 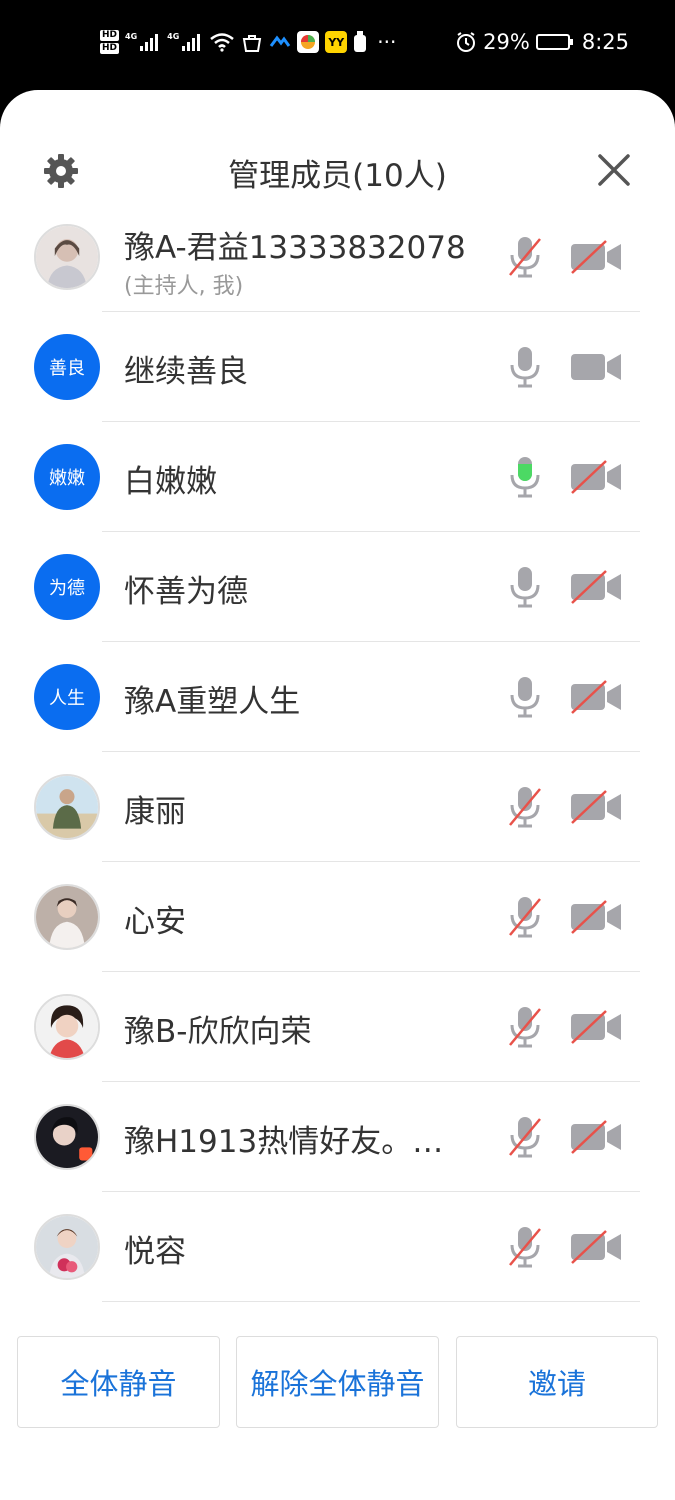 I want to click on avatar: 嫩嫩, so click(x=67, y=477).